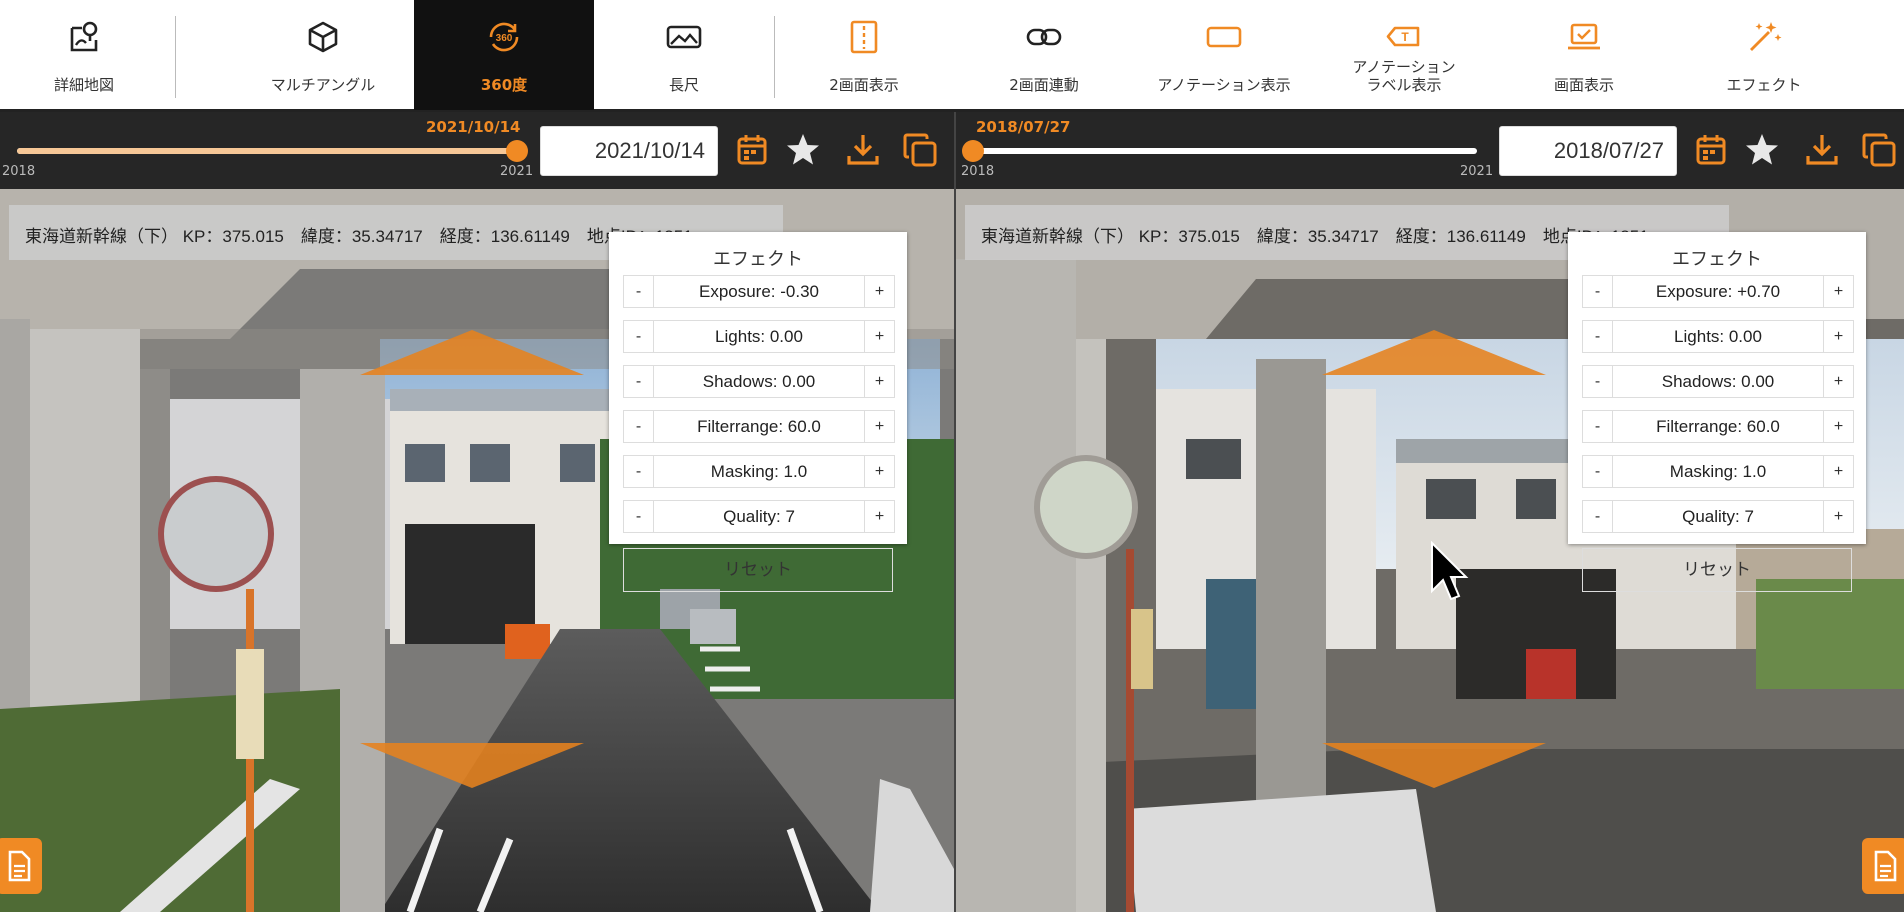  I want to click on effect-value: Lights: 0.00, so click(759, 336).